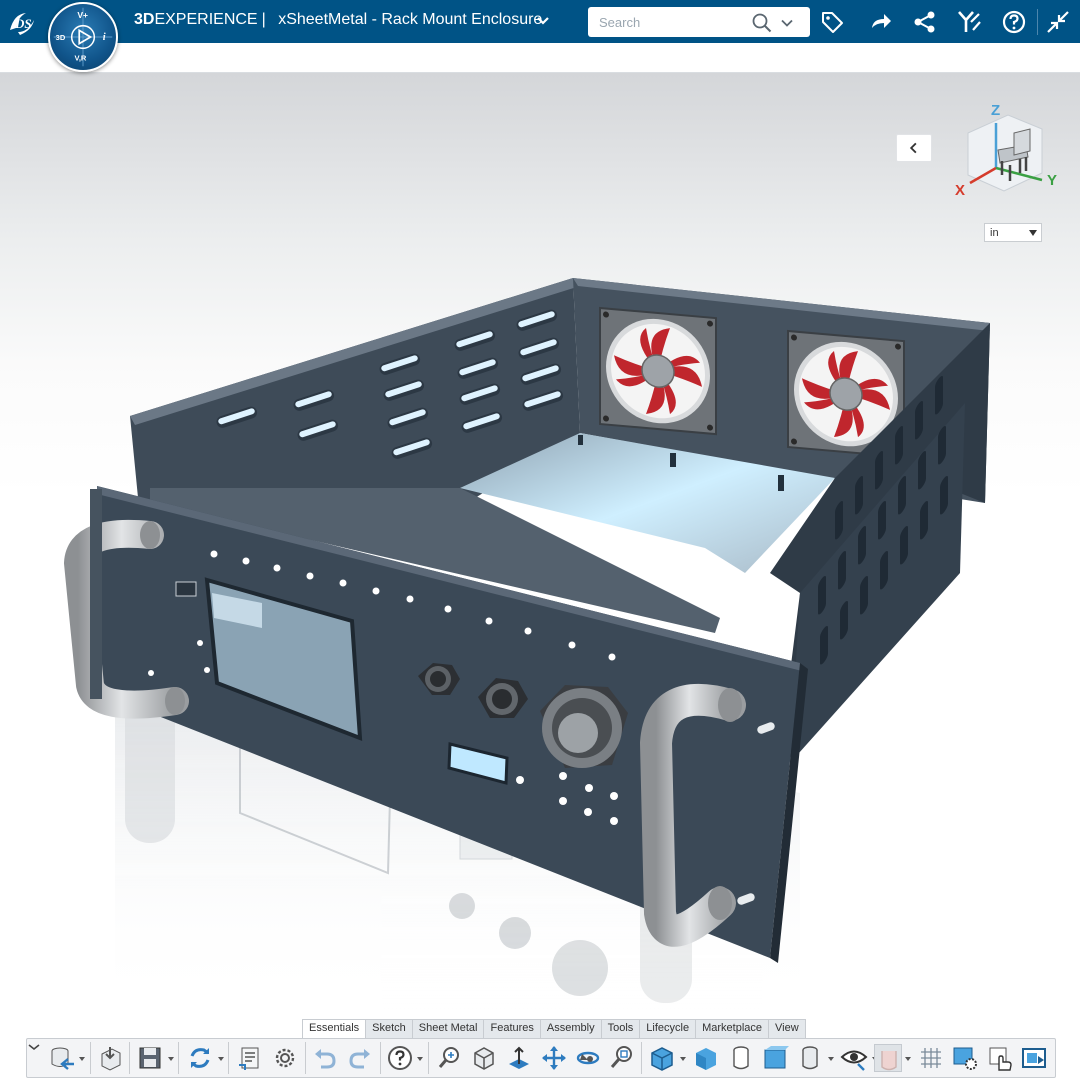 The image size is (1080, 1080). I want to click on share-arrow-icon, so click(881, 22).